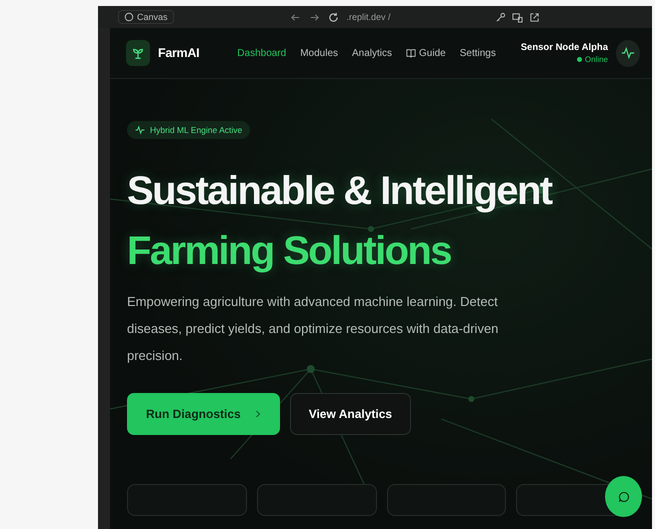  I want to click on sprout-icon, so click(138, 53).